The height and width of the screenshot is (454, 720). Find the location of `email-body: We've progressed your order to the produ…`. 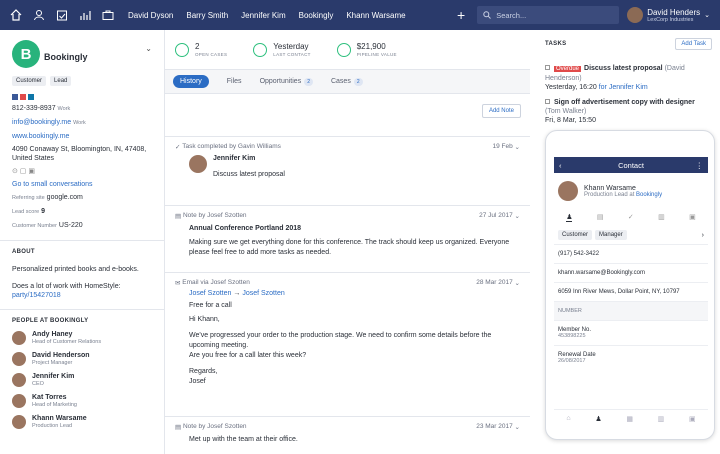

email-body: We've progressed your order to the produ… is located at coordinates (340, 340).